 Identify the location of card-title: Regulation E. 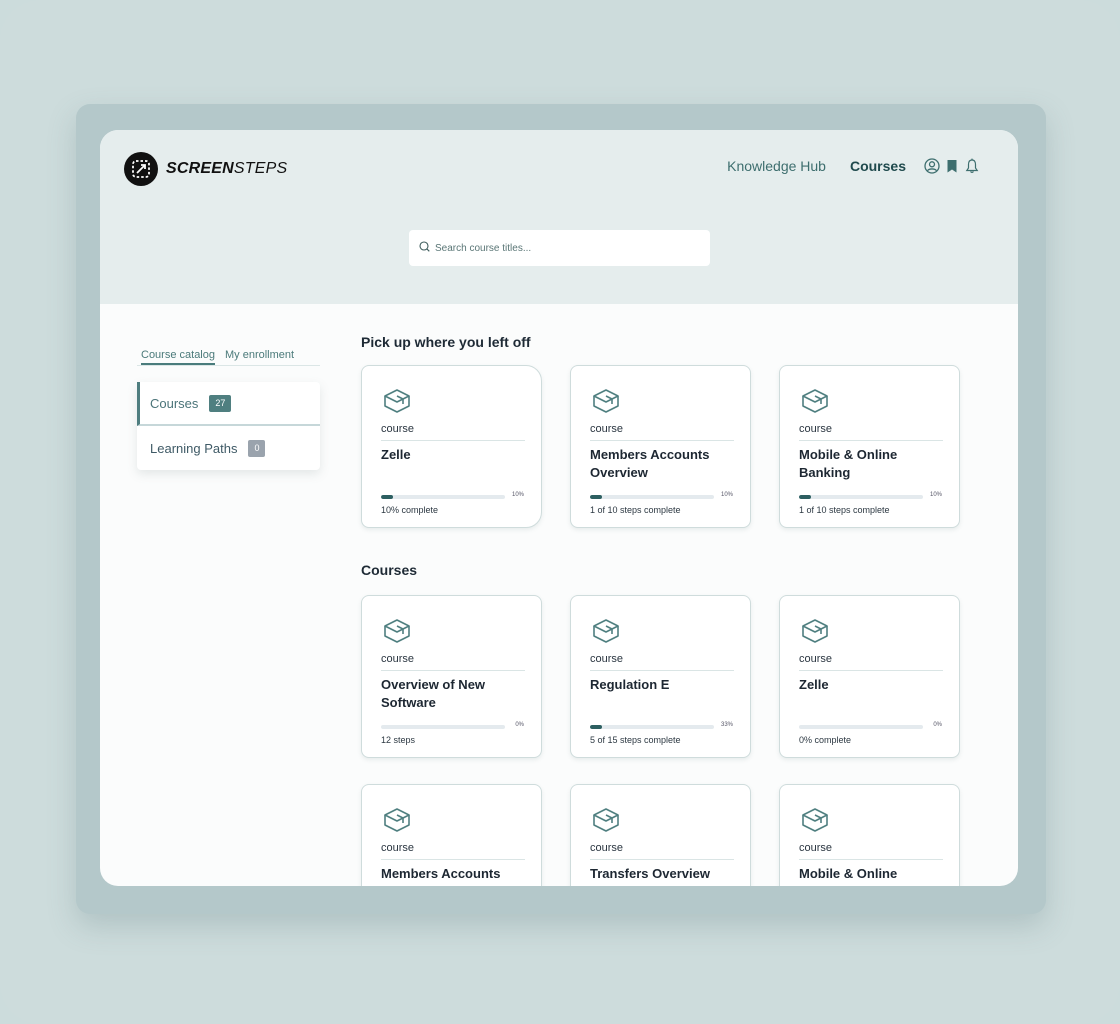
(630, 684).